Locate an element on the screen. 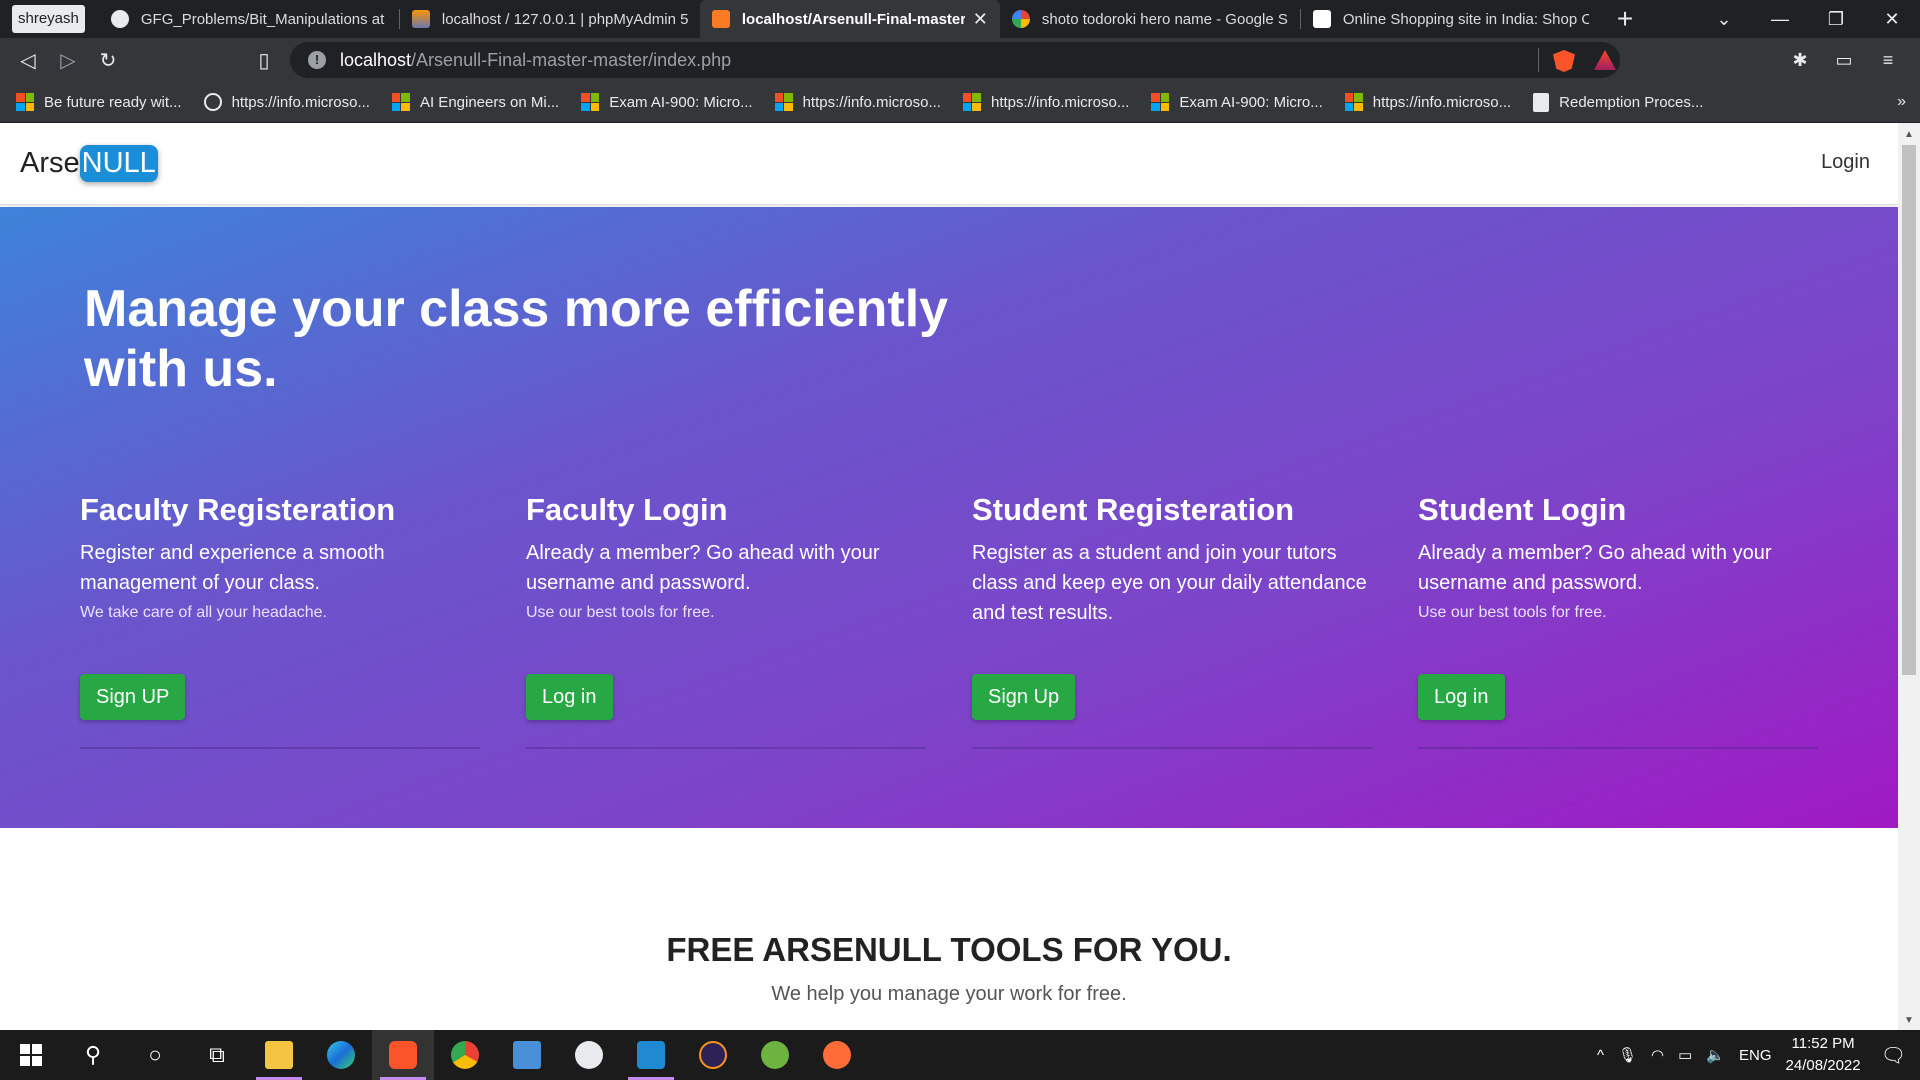  extensions-icon: ✱ is located at coordinates (1800, 60).